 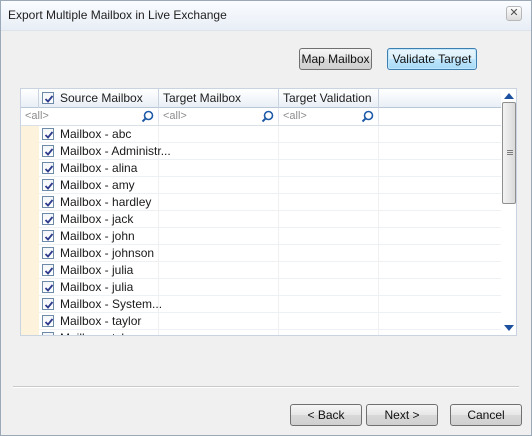 I want to click on scroll-up-arrow-icon, so click(x=509, y=95).